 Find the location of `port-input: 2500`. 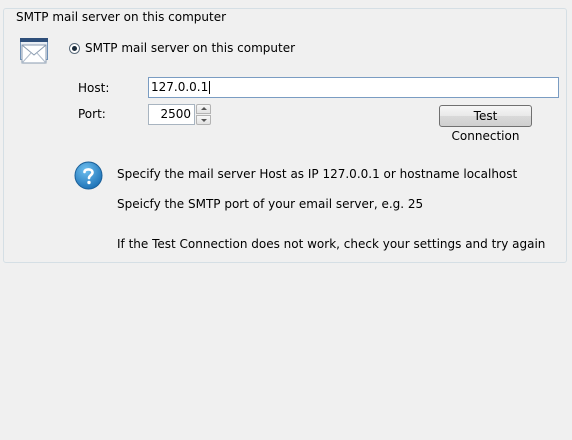

port-input: 2500 is located at coordinates (171, 114).